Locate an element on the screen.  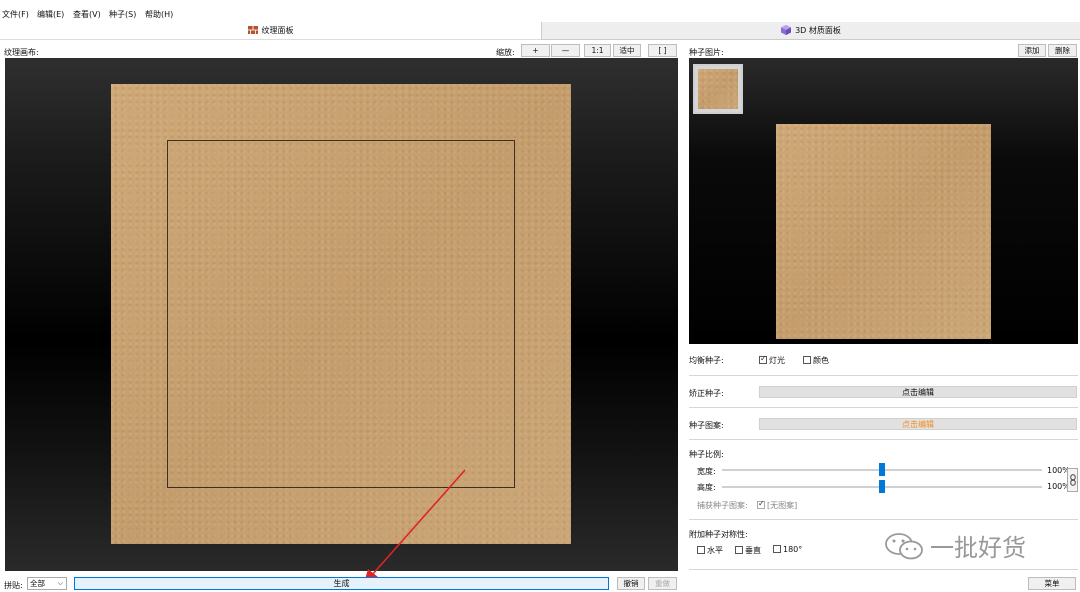
width-label: 宽度: is located at coordinates (706, 471).